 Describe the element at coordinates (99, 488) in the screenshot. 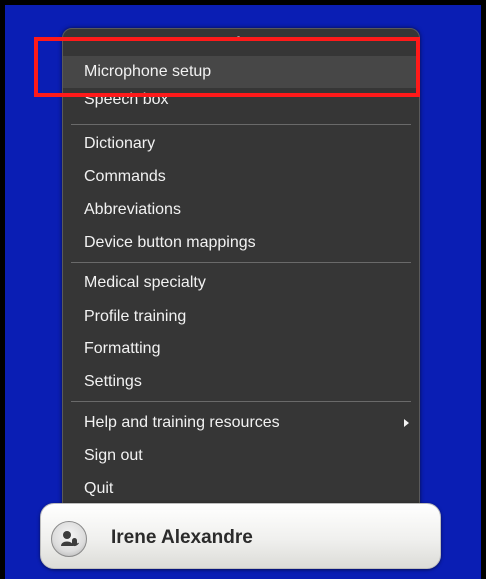

I see `menu-item-label: Quit` at that location.